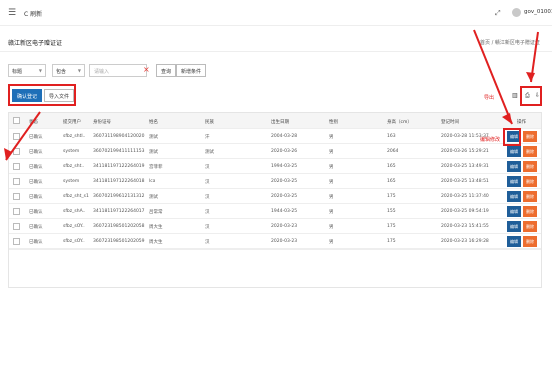 The height and width of the screenshot is (384, 552). I want to click on cell-user: sfbz_sOY.., so click(74, 226).